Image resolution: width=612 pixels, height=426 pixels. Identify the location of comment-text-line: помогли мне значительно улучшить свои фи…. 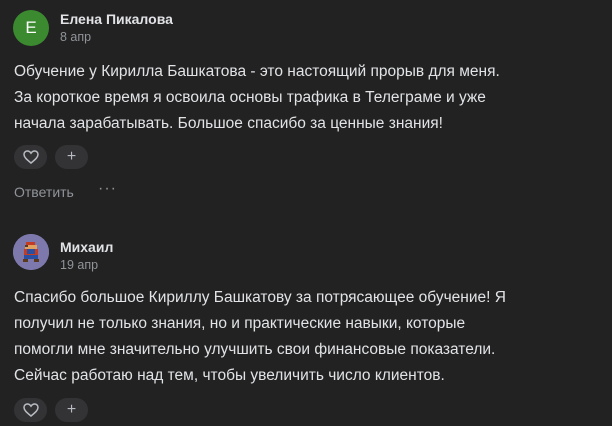
(255, 349).